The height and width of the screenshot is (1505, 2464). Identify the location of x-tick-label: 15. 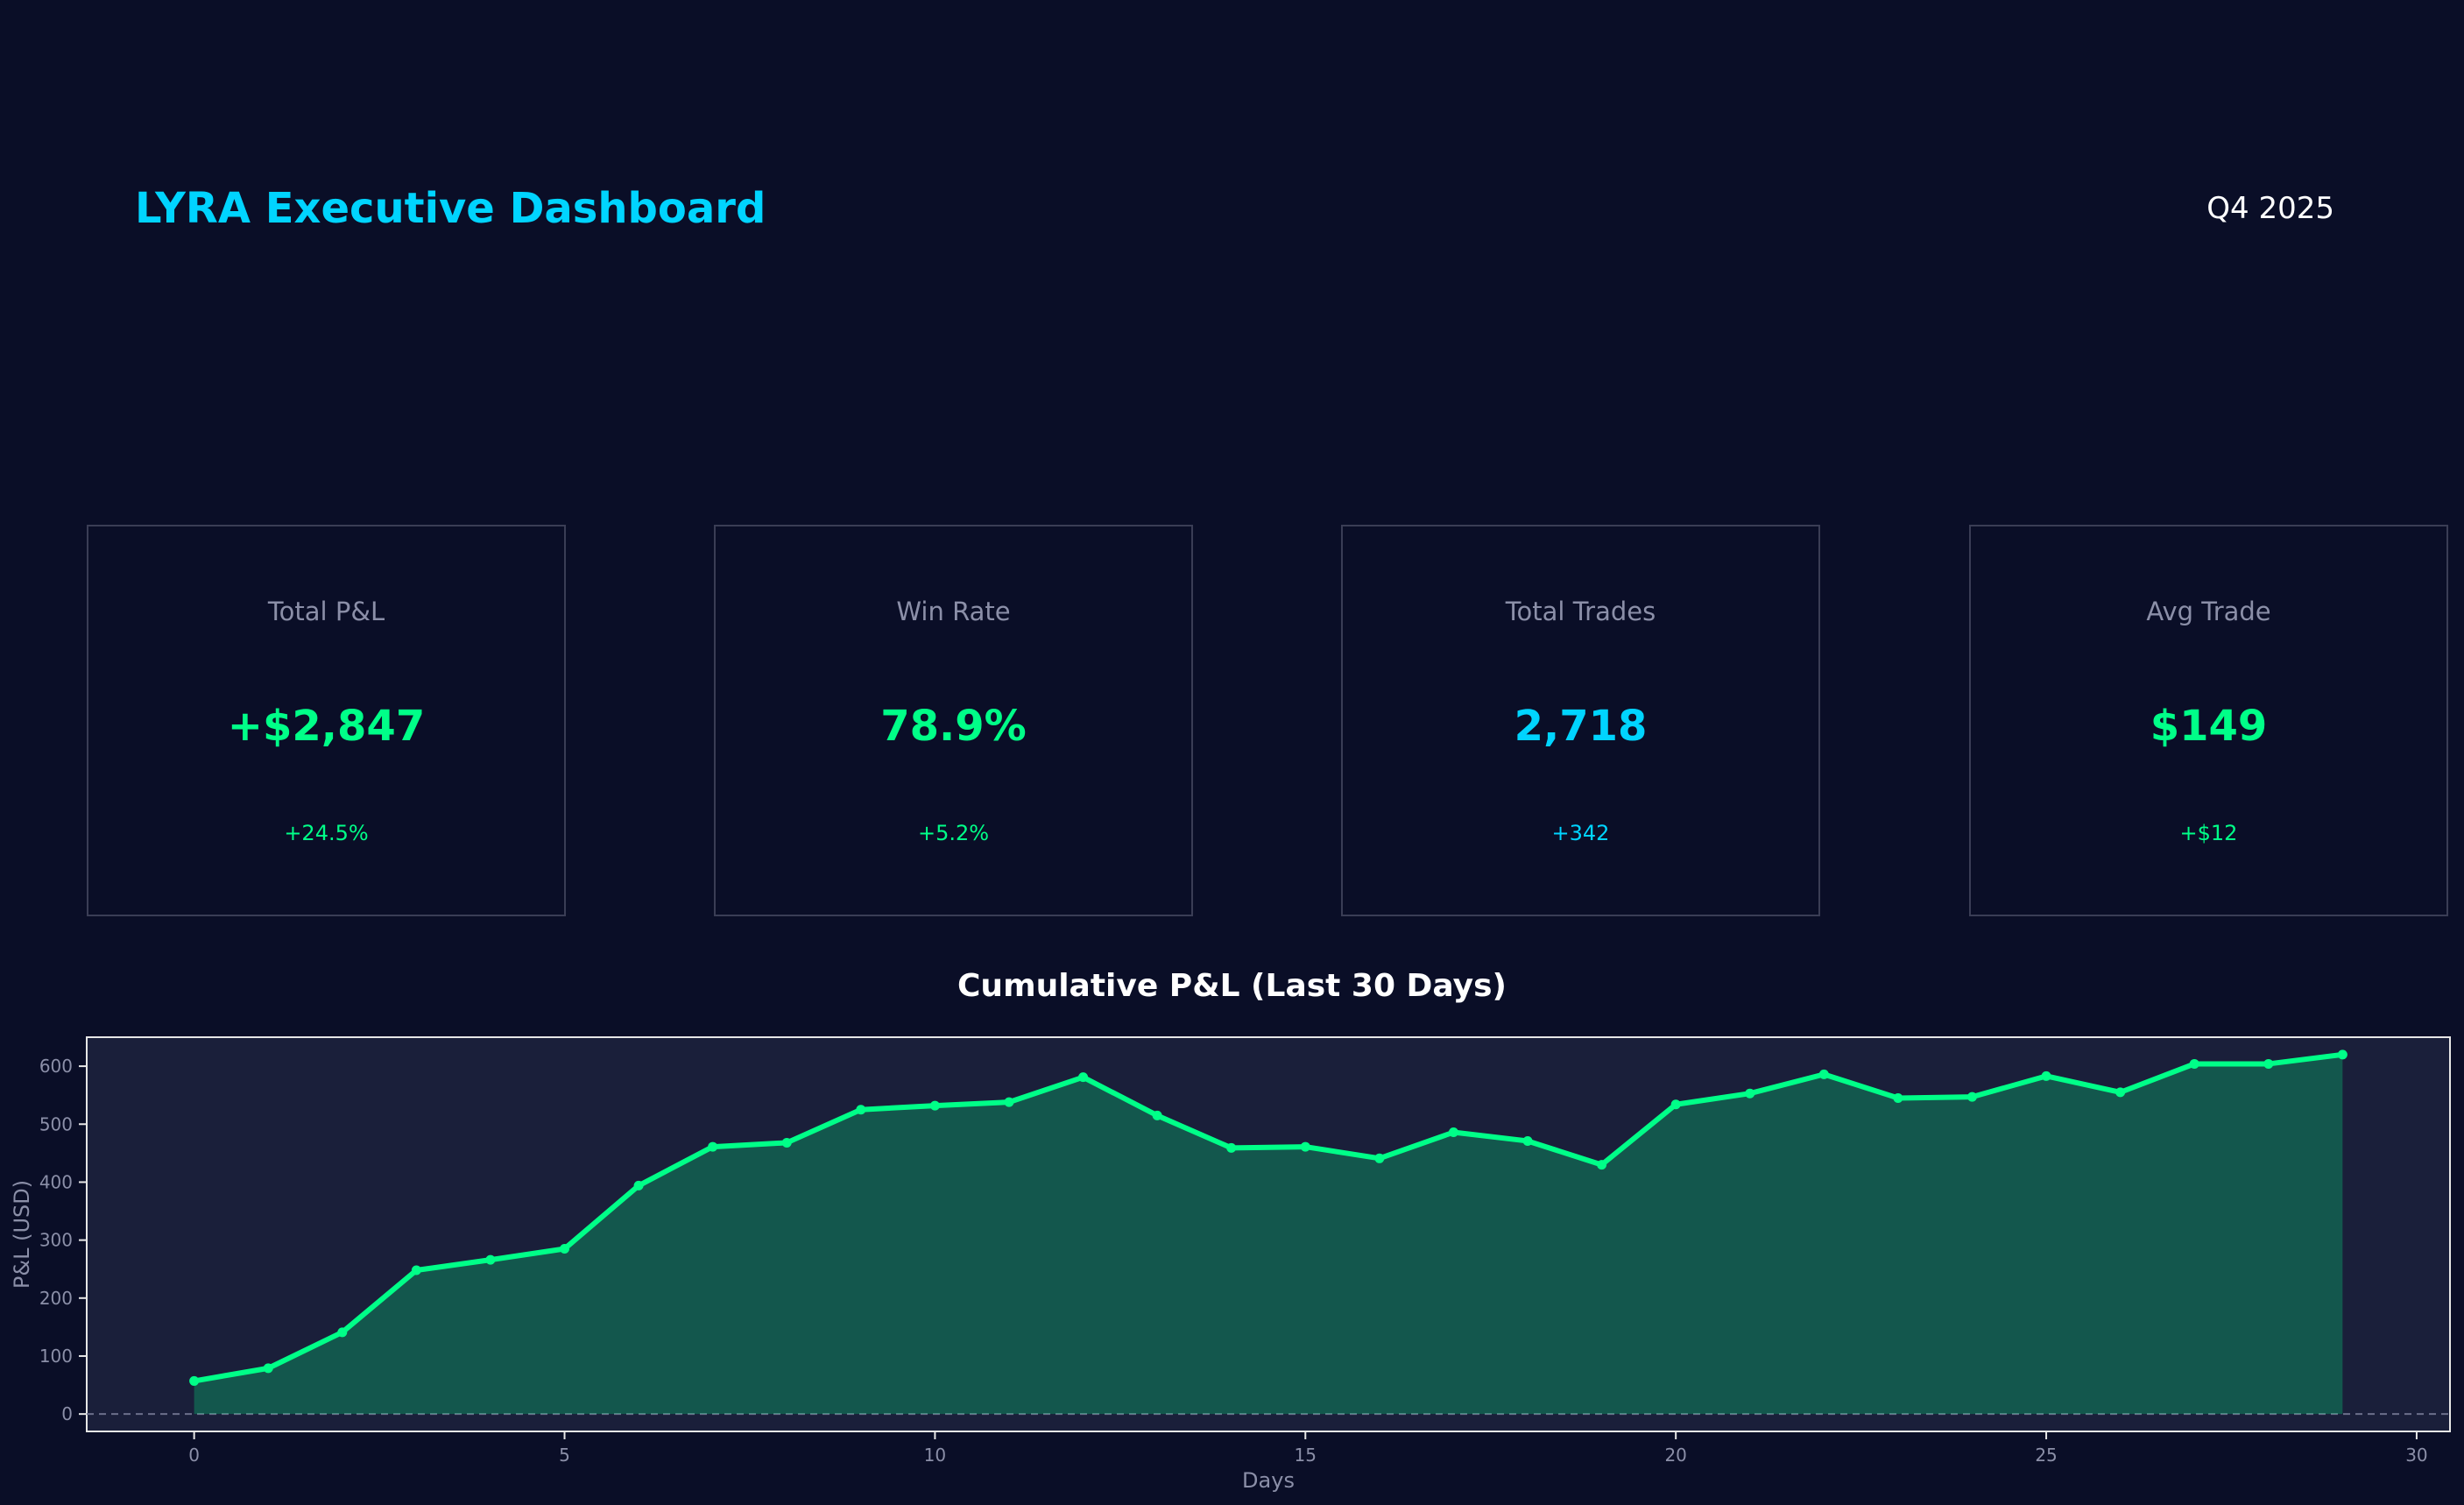
(1306, 1455).